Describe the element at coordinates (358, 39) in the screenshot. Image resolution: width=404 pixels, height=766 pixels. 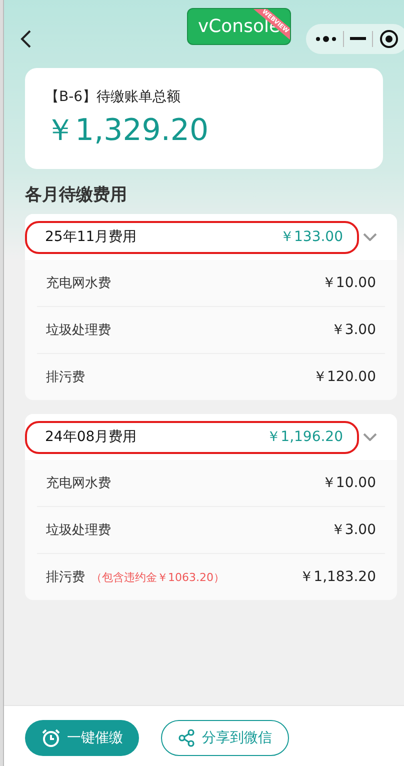
I see `minimize-icon` at that location.